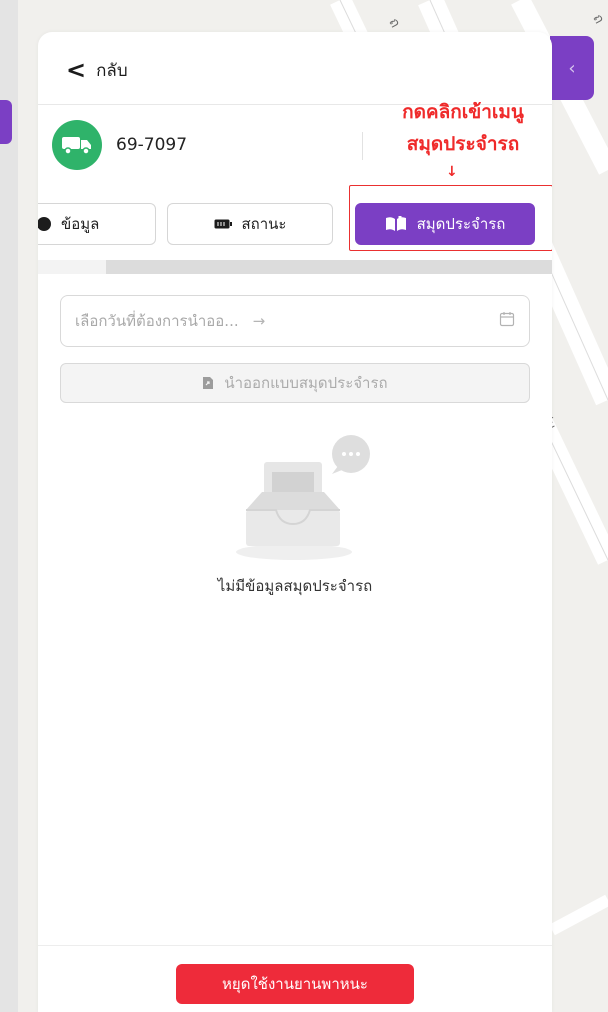 Image resolution: width=608 pixels, height=1012 pixels. What do you see at coordinates (264, 224) in the screenshot?
I see `tab-status-label: สถานะ` at bounding box center [264, 224].